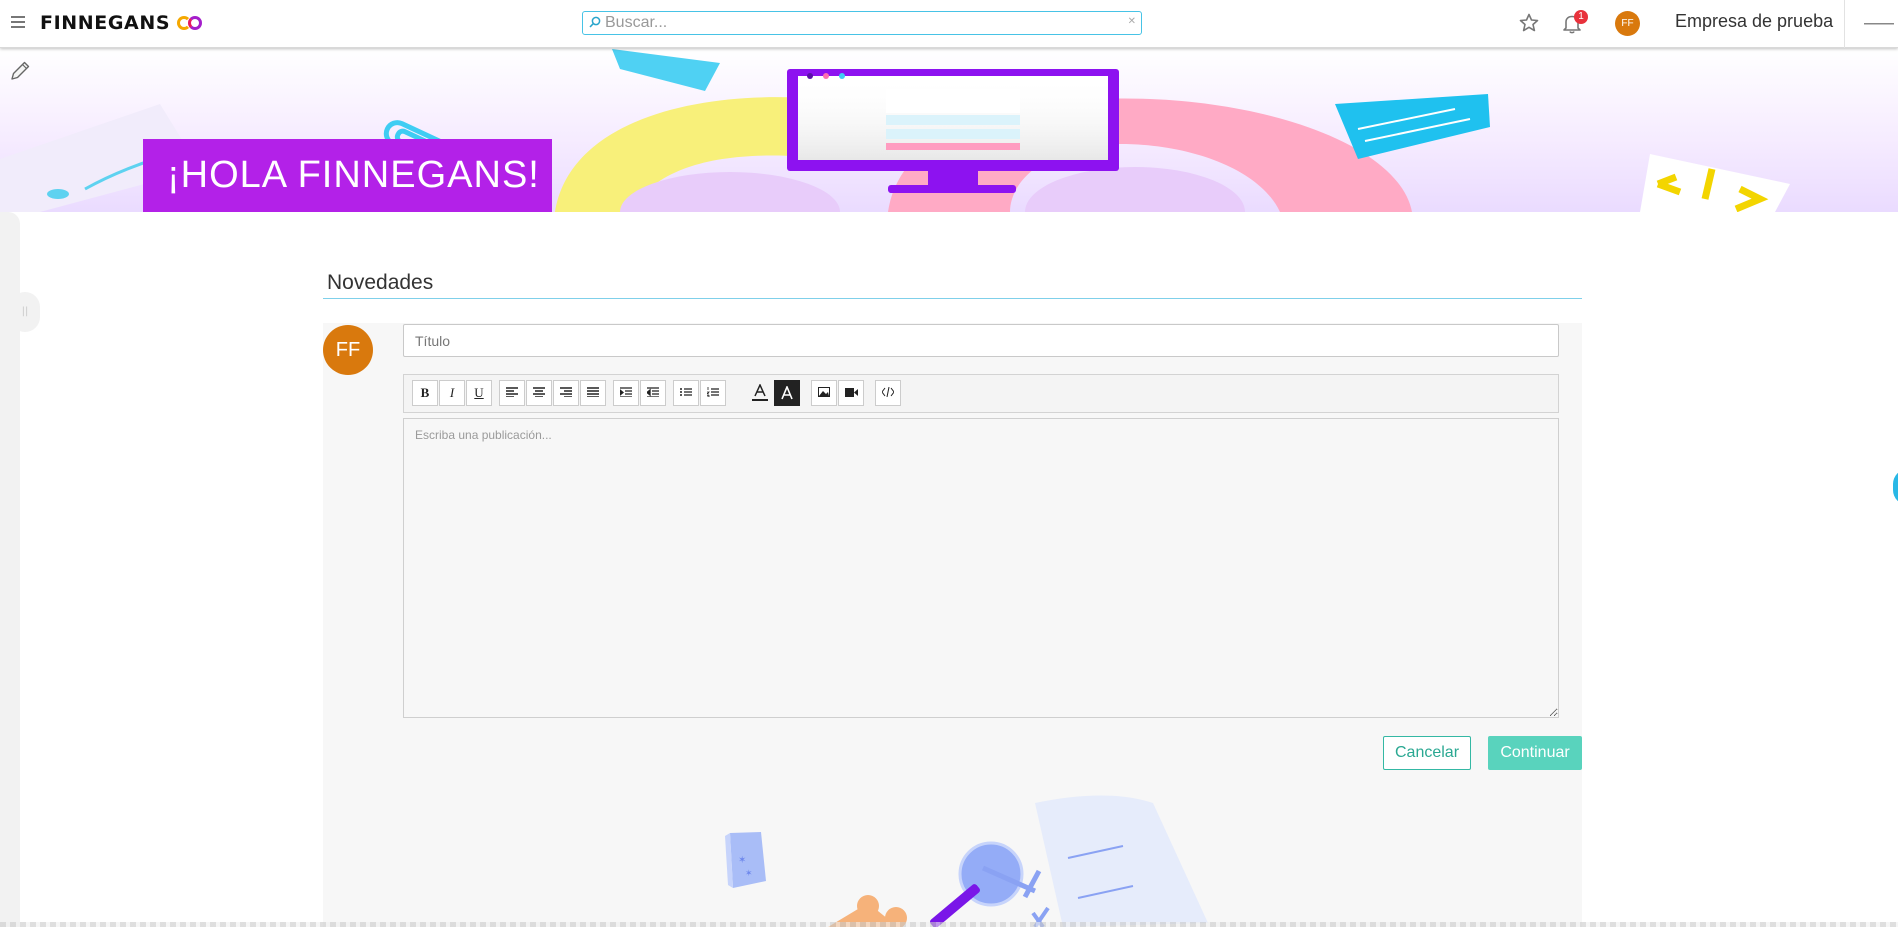 The width and height of the screenshot is (1898, 927). I want to click on align-left-icon, so click(512, 392).